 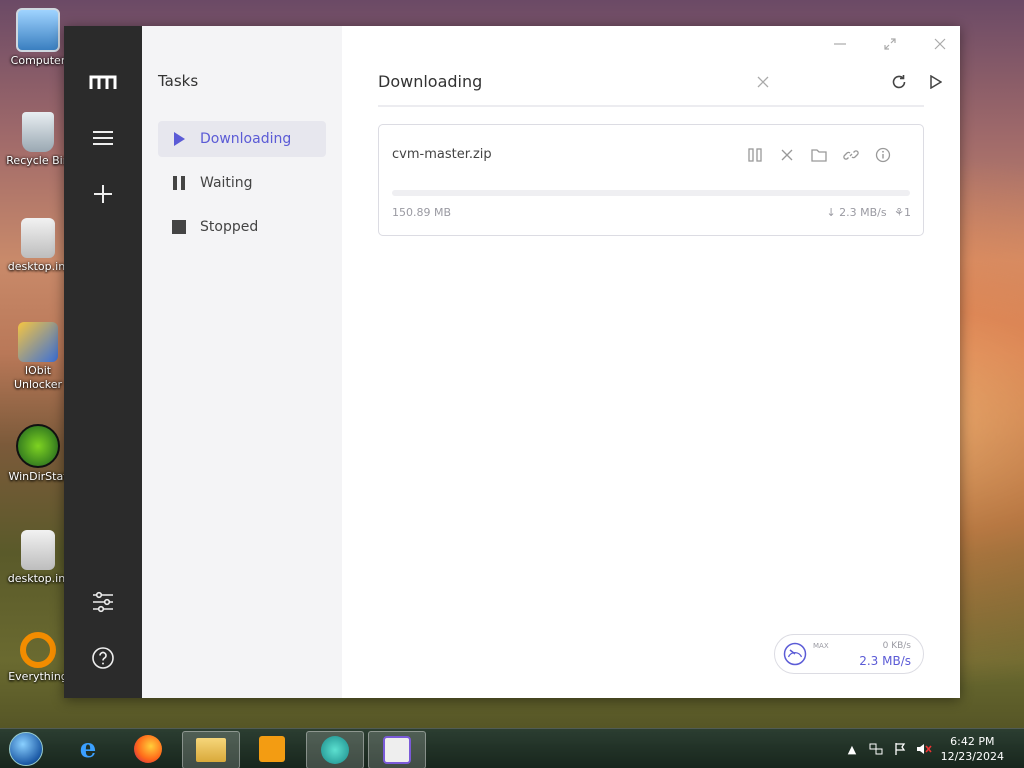 What do you see at coordinates (430, 81) in the screenshot?
I see `page-title: Downloading` at bounding box center [430, 81].